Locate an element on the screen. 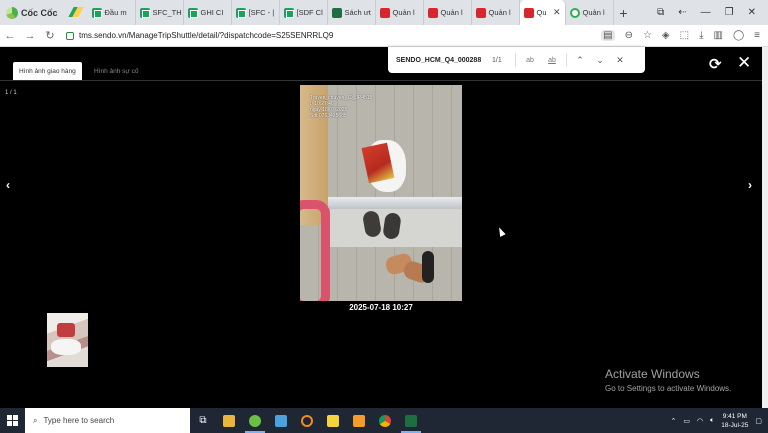 Image resolution: width=768 pixels, height=433 pixels. tab-incident-images: Hình ảnh sự cố is located at coordinates (116, 71).